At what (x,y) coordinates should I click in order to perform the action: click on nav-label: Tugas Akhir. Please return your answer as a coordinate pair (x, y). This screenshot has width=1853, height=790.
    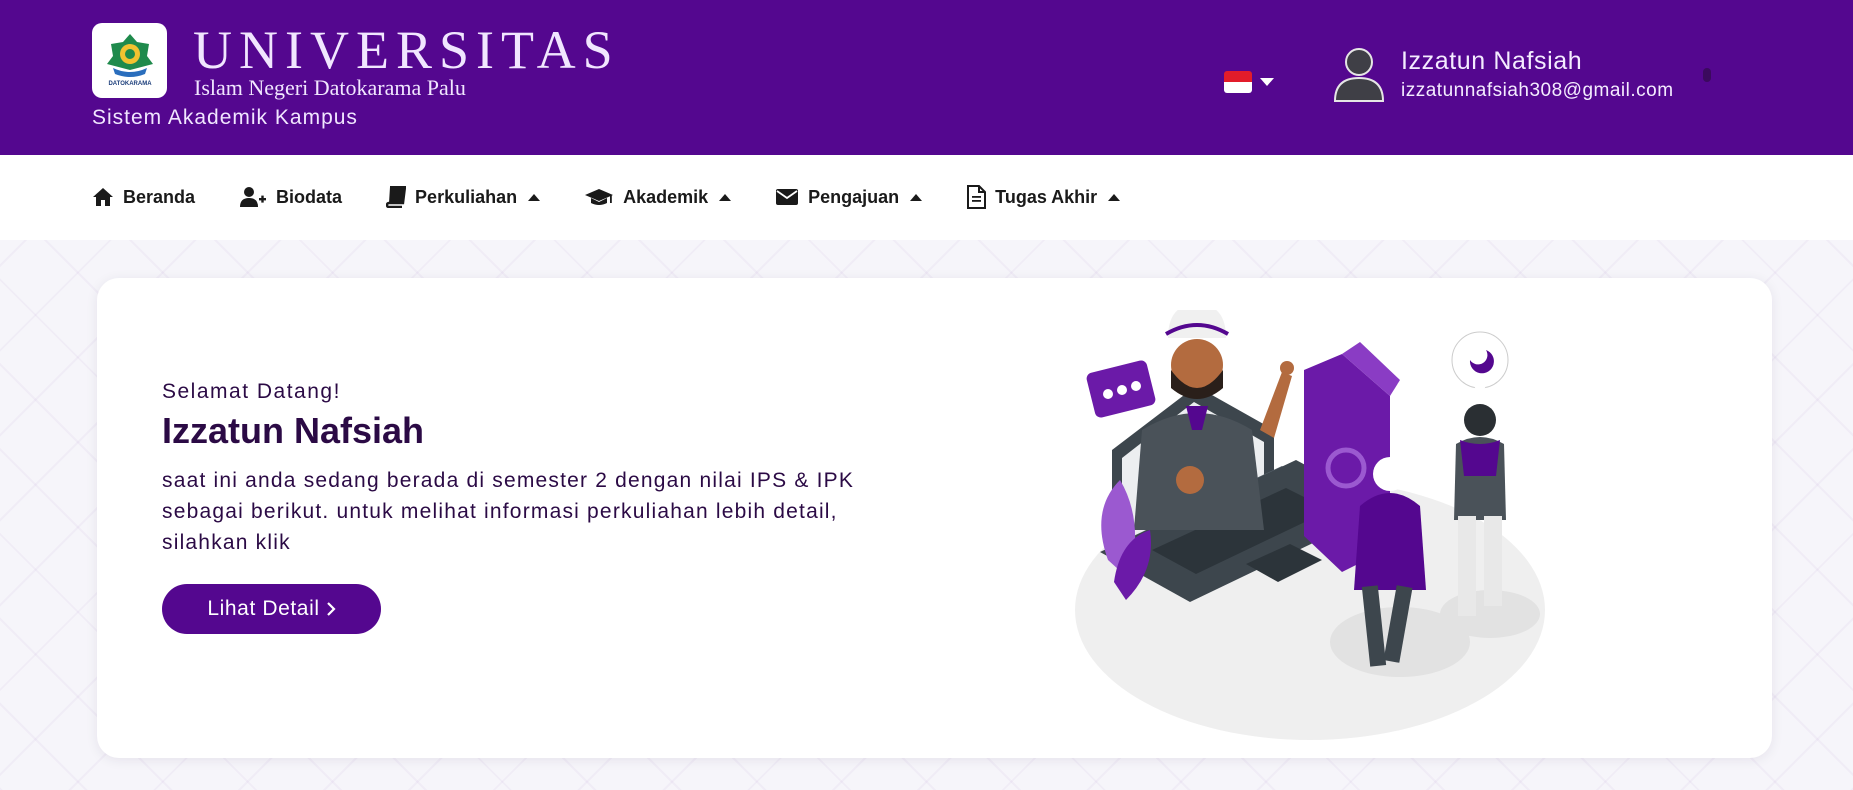
    Looking at the image, I should click on (1046, 196).